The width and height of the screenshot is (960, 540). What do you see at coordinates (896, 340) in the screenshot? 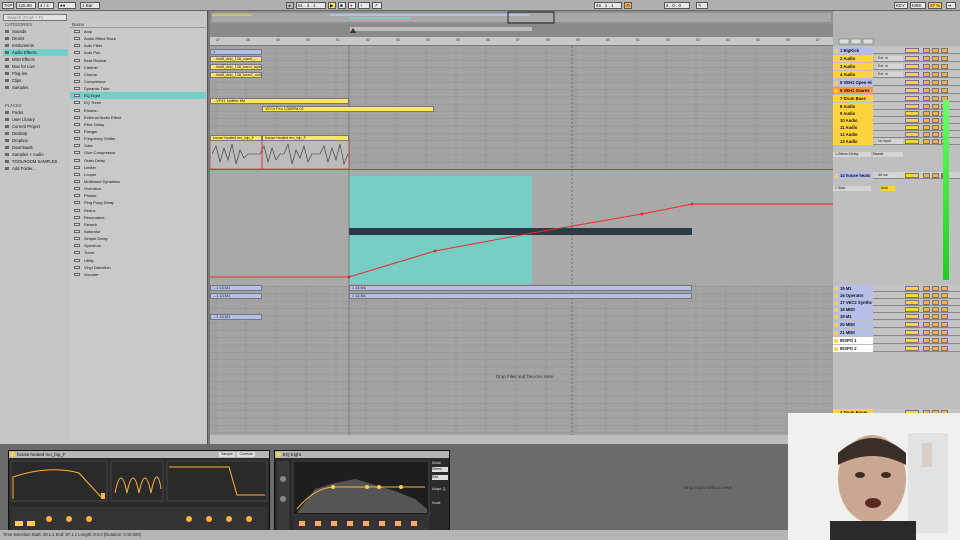
I see `track-header: INSPO 1` at bounding box center [896, 340].